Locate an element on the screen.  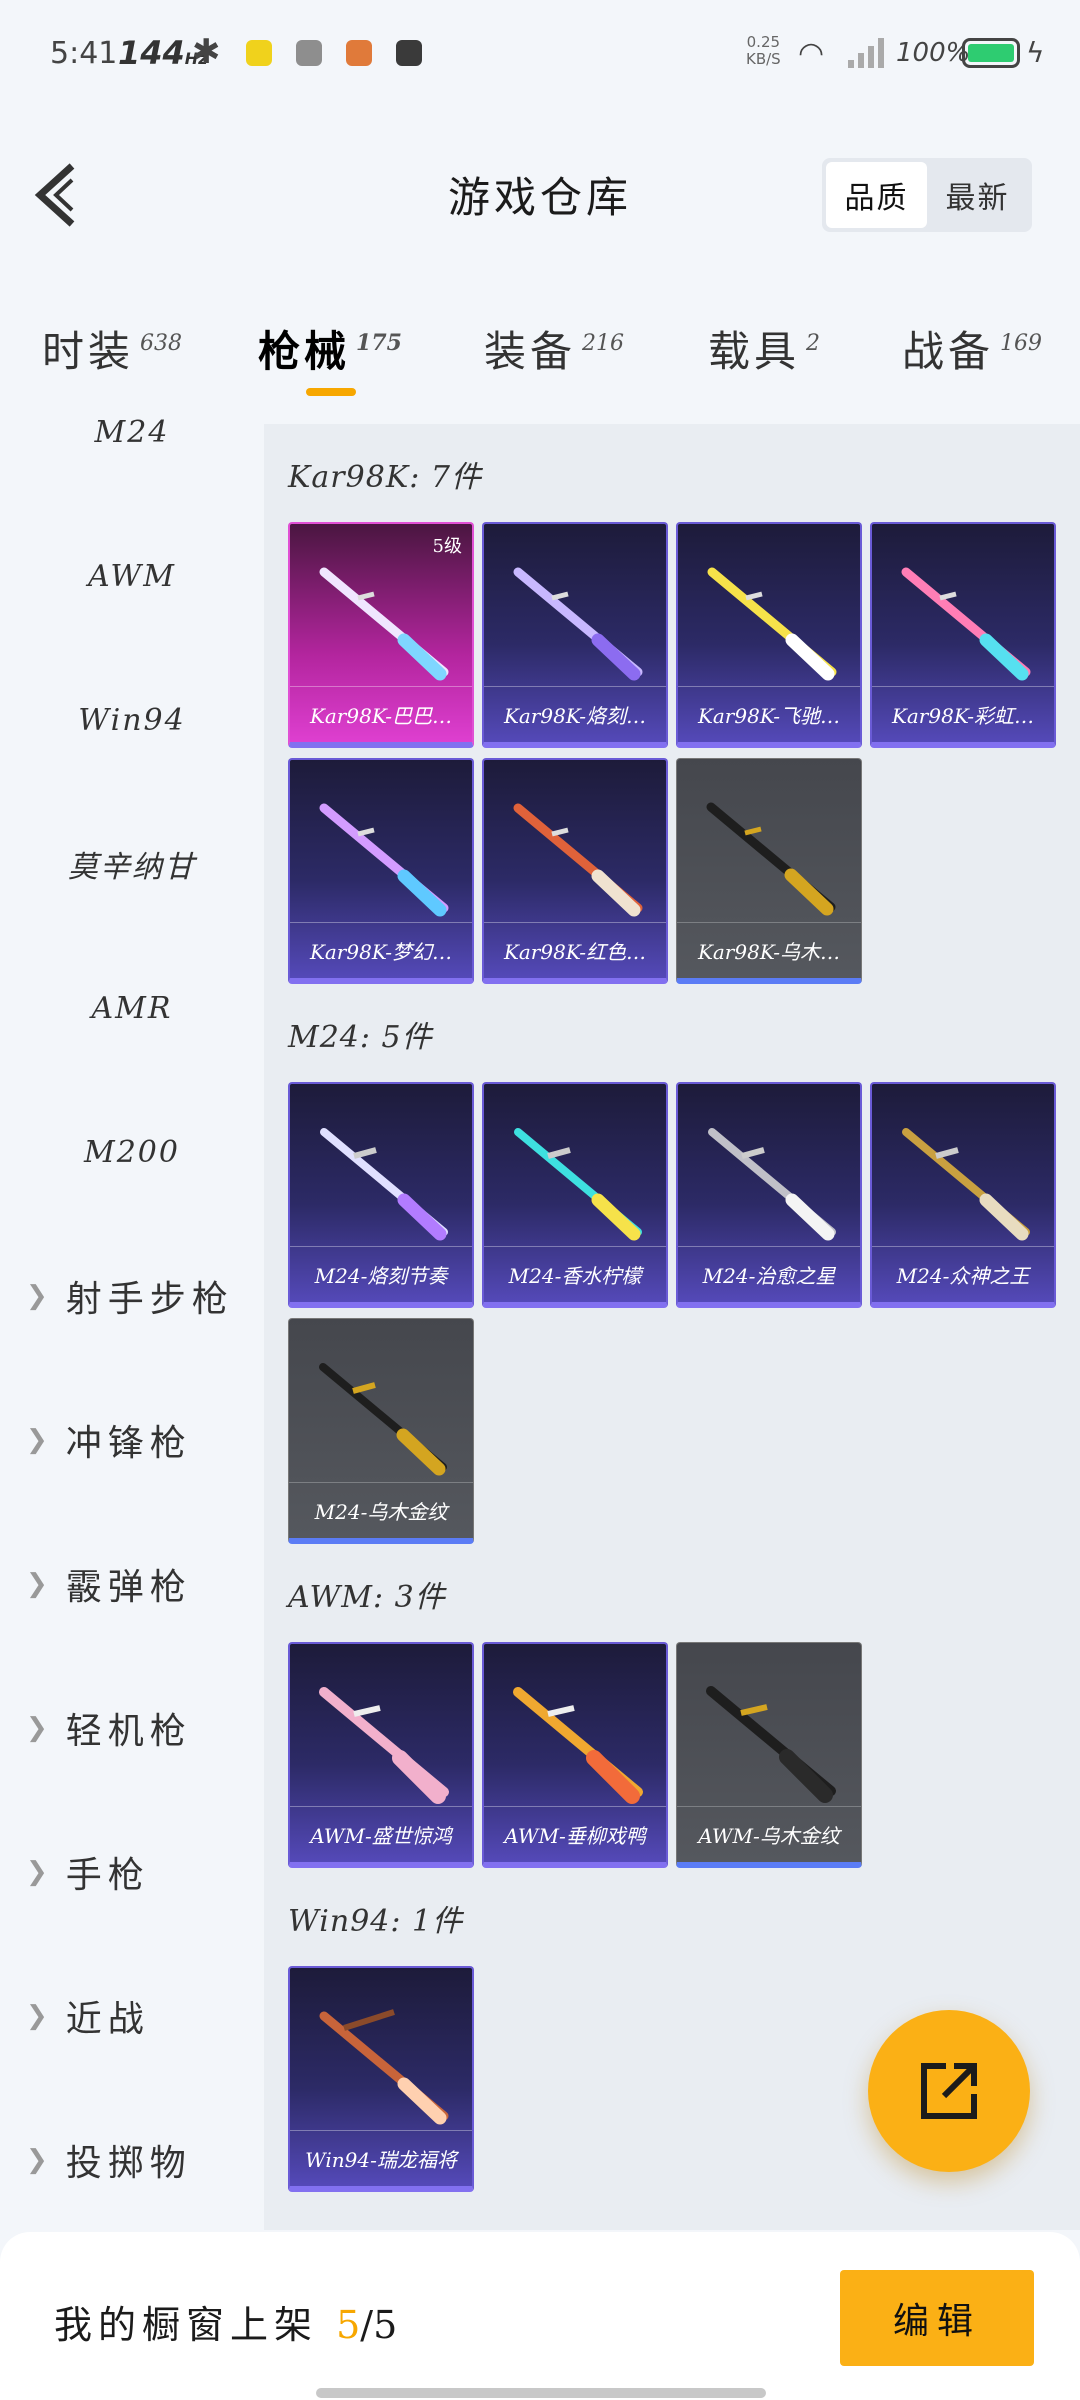
refresh-rate-value: 144 is located at coordinates (151, 53).